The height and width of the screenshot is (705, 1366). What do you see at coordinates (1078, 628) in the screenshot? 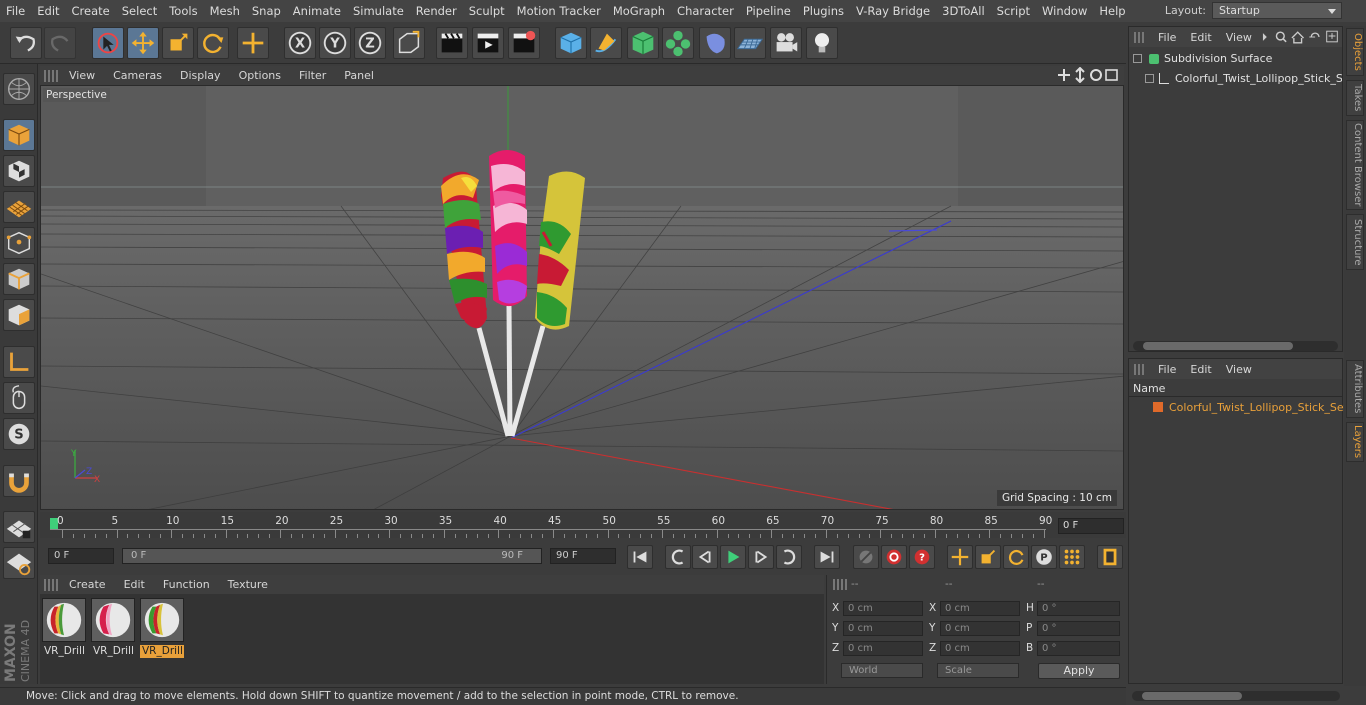
I see `rot-p-field: 0 °` at bounding box center [1078, 628].